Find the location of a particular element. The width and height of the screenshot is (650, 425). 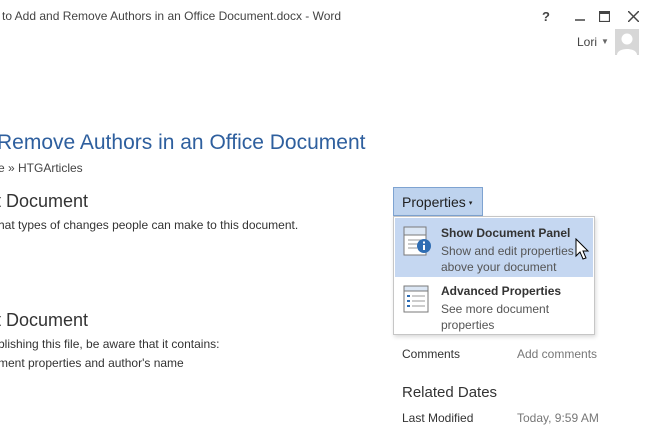

close-button is located at coordinates (633, 16).